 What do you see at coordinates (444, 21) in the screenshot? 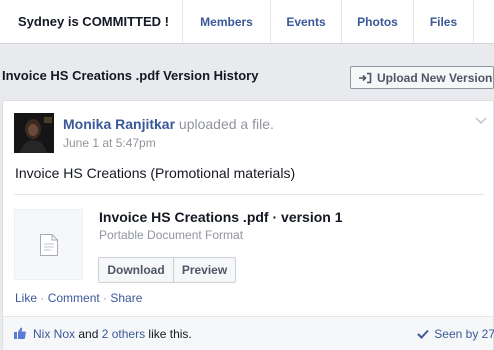
I see `tab-files: Files` at bounding box center [444, 21].